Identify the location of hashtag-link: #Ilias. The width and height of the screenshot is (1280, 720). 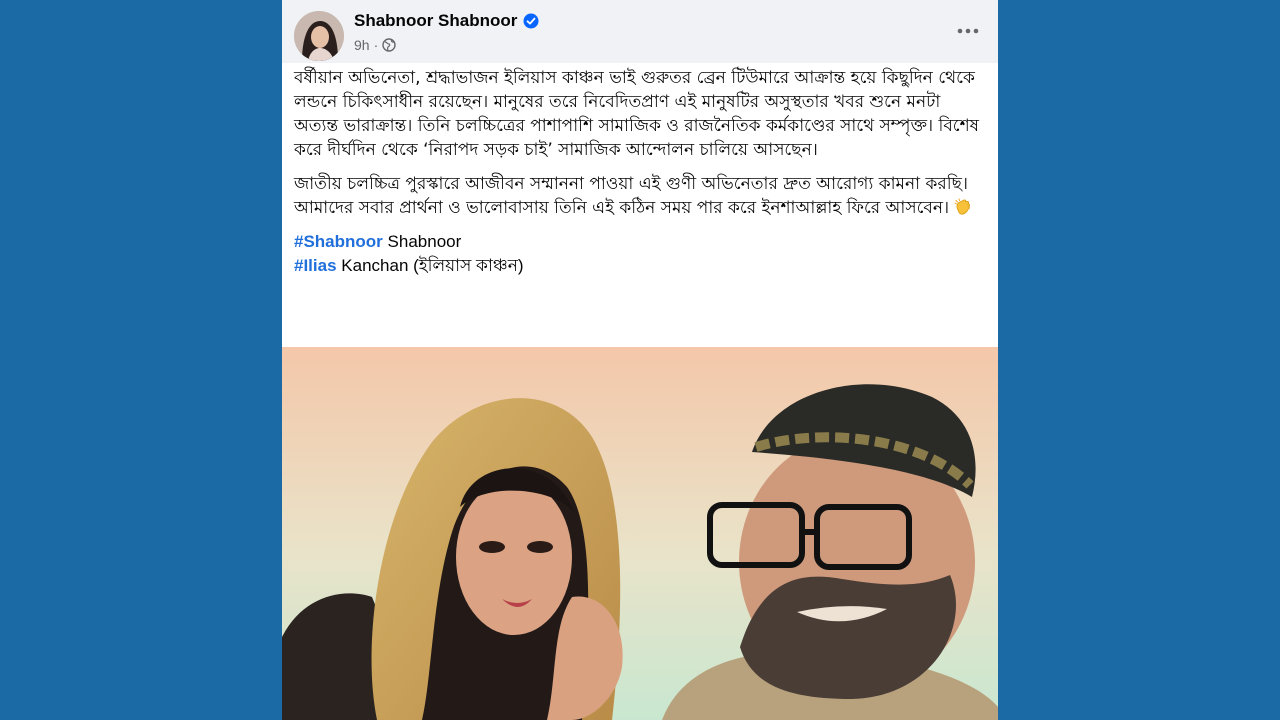
(315, 265).